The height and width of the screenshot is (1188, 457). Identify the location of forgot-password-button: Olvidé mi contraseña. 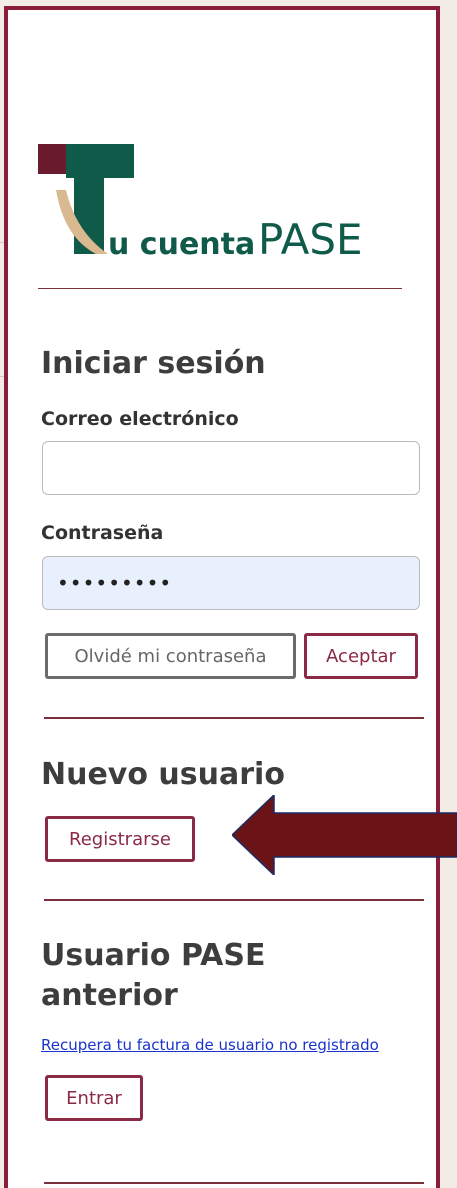
(170, 656).